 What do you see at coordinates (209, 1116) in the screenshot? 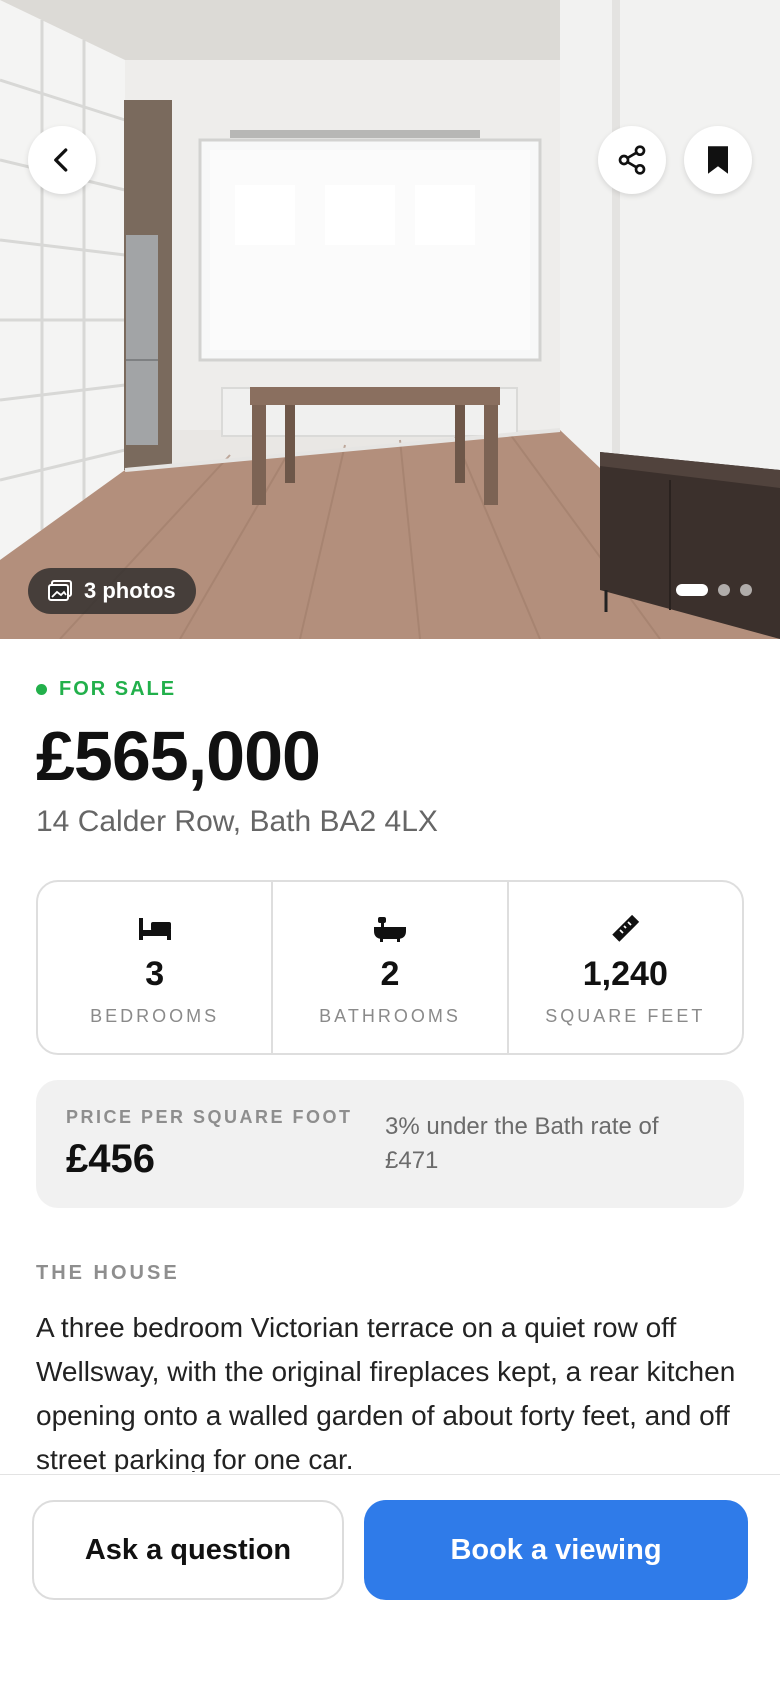
I see `ppsf-label: PRICE PER SQUARE FOOT` at bounding box center [209, 1116].